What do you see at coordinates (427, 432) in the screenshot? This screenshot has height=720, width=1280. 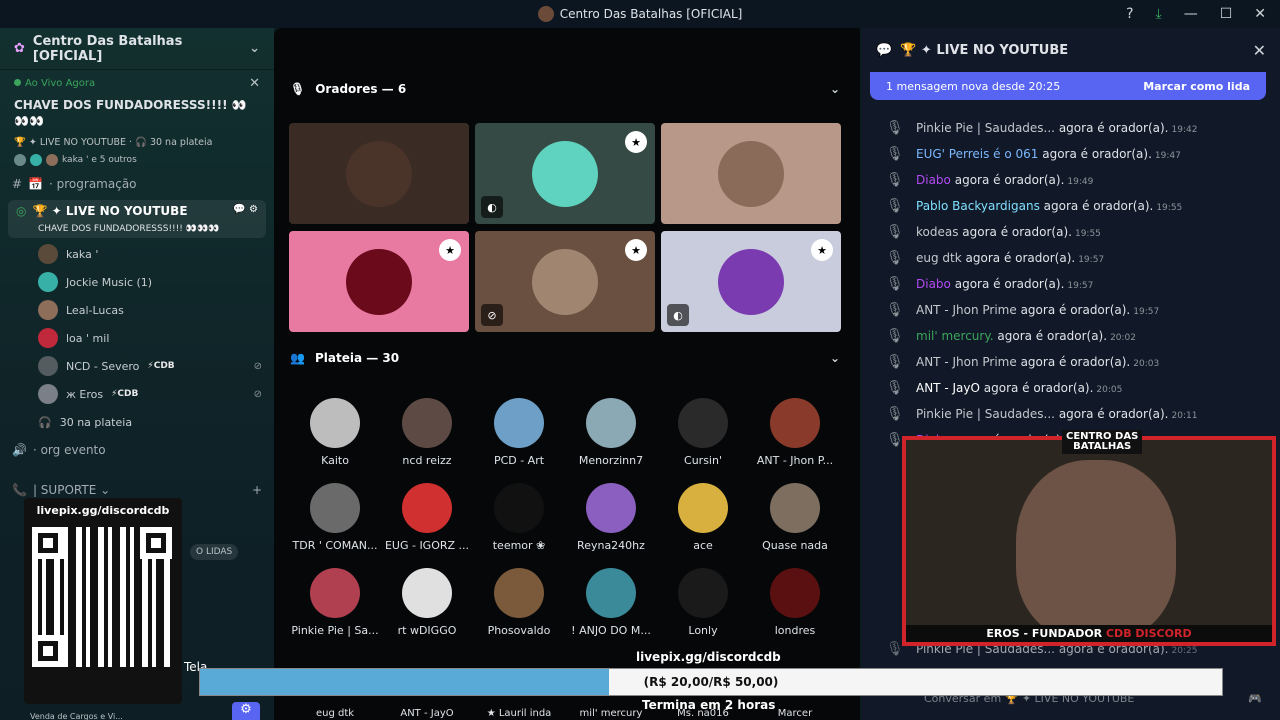 I see `audience-member: ncd reizz` at bounding box center [427, 432].